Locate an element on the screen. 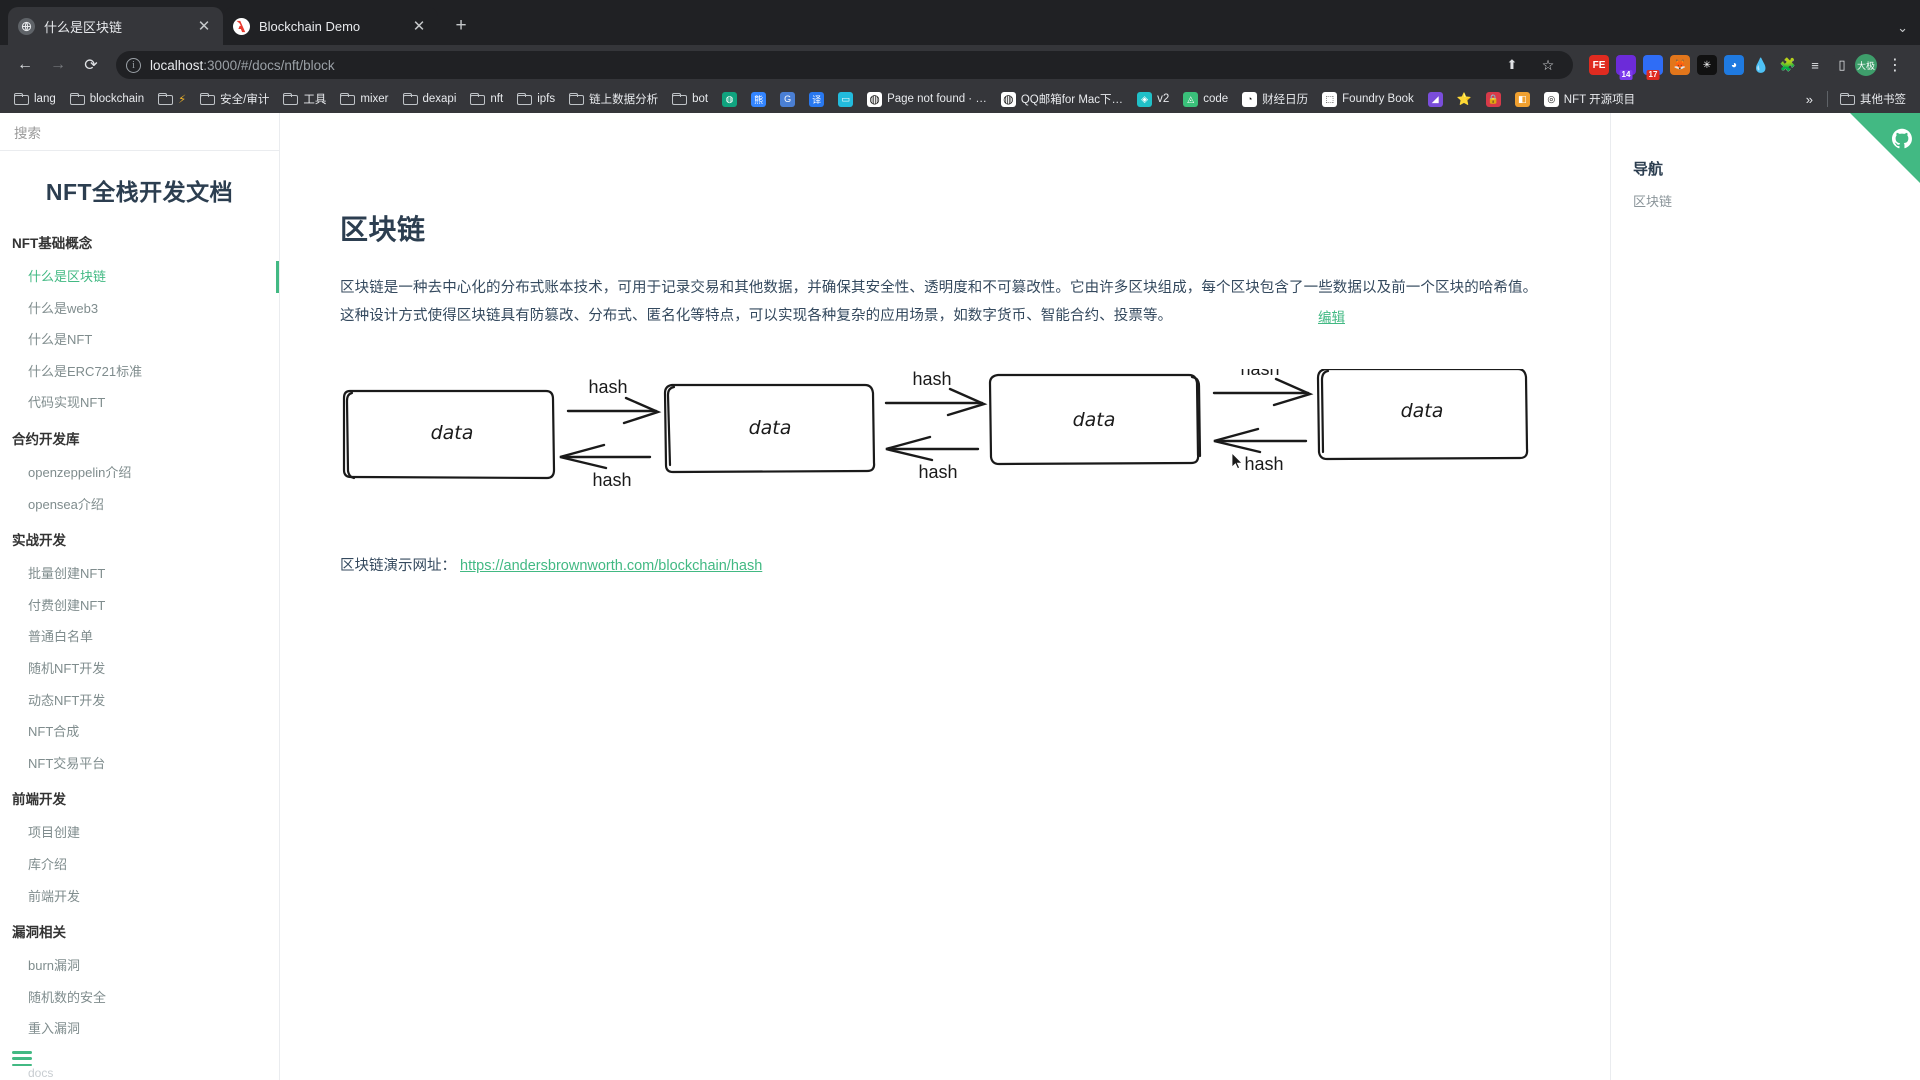  bookmark-nft: nft is located at coordinates (486, 99).